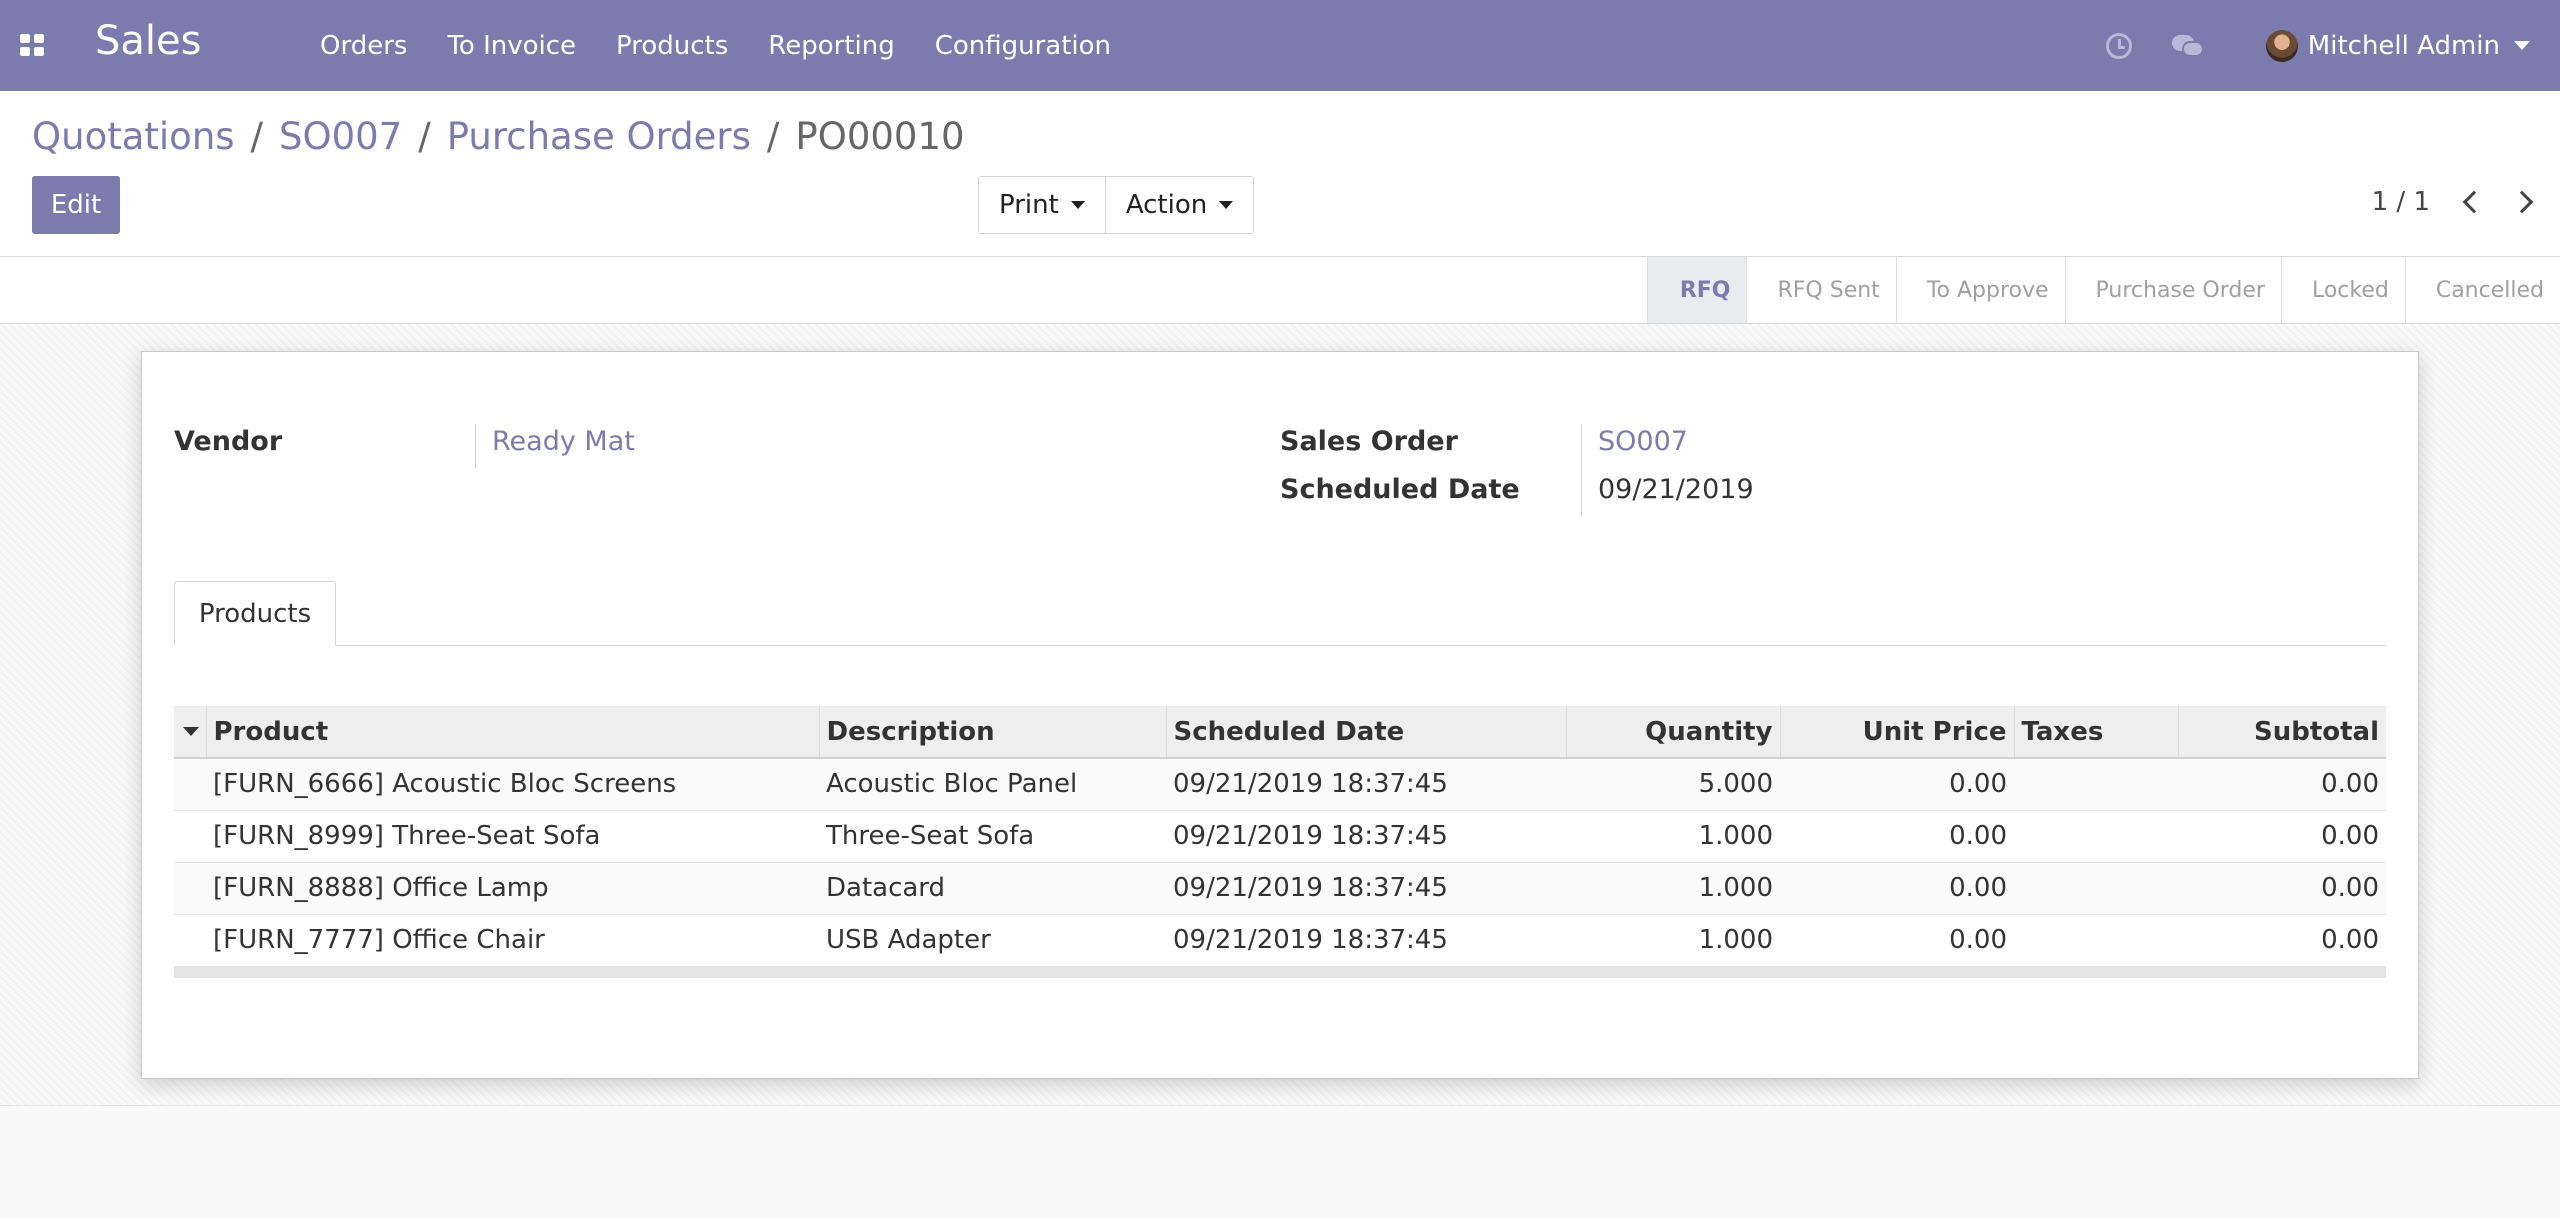  Describe the element at coordinates (2522, 202) in the screenshot. I see `chevron-right-icon` at that location.